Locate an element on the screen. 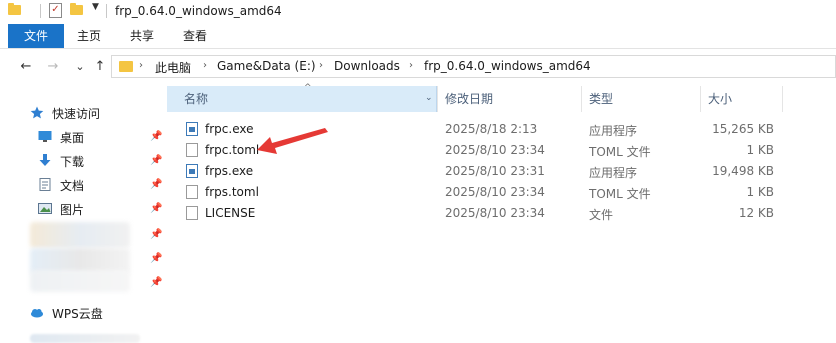 The image size is (836, 343). pictures-icon is located at coordinates (45, 208).